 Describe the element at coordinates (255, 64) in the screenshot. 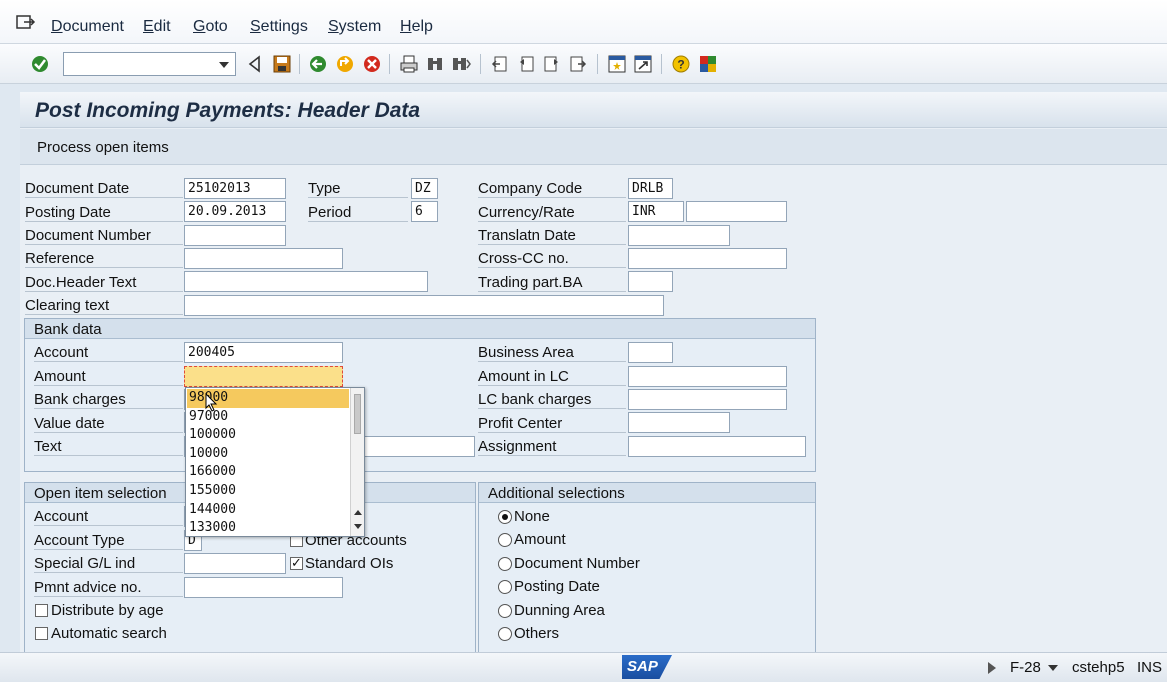

I see `back-triangle-icon` at that location.